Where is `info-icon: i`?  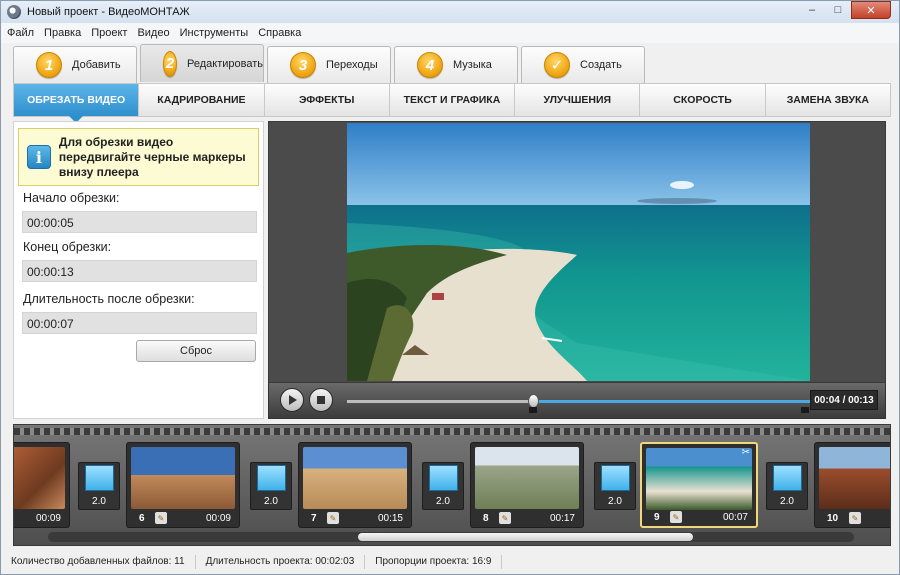 info-icon: i is located at coordinates (39, 157).